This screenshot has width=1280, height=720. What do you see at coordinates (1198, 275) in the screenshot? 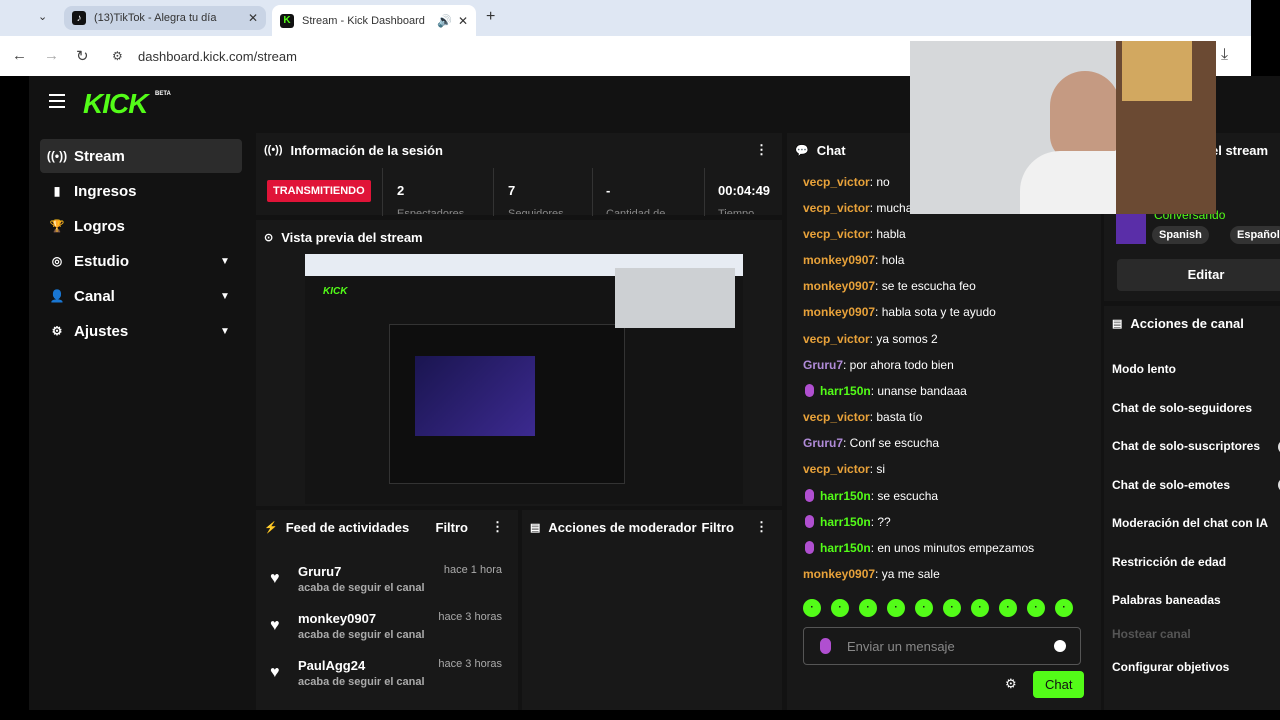
I see `edit-button: Editar` at bounding box center [1198, 275].